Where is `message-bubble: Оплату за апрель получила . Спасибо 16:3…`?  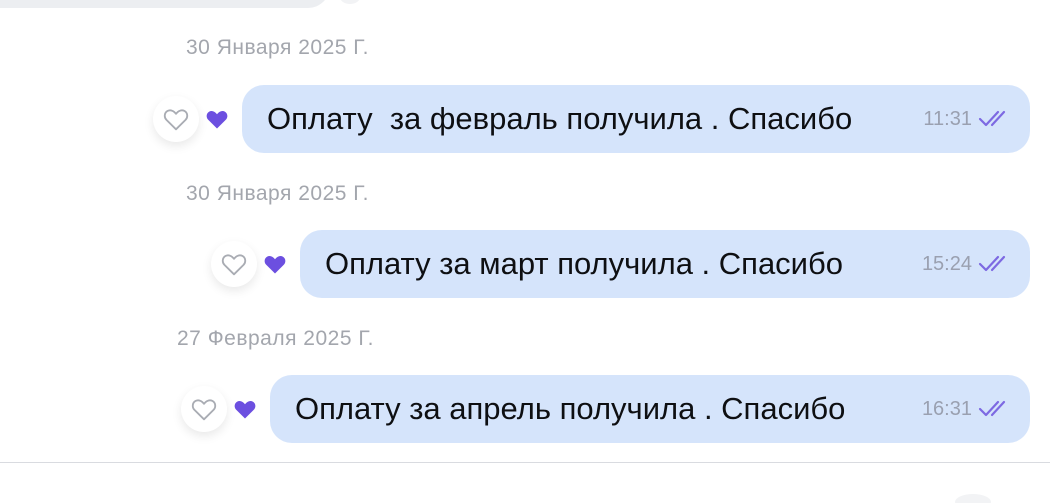 message-bubble: Оплату за апрель получила . Спасибо 16:3… is located at coordinates (650, 409).